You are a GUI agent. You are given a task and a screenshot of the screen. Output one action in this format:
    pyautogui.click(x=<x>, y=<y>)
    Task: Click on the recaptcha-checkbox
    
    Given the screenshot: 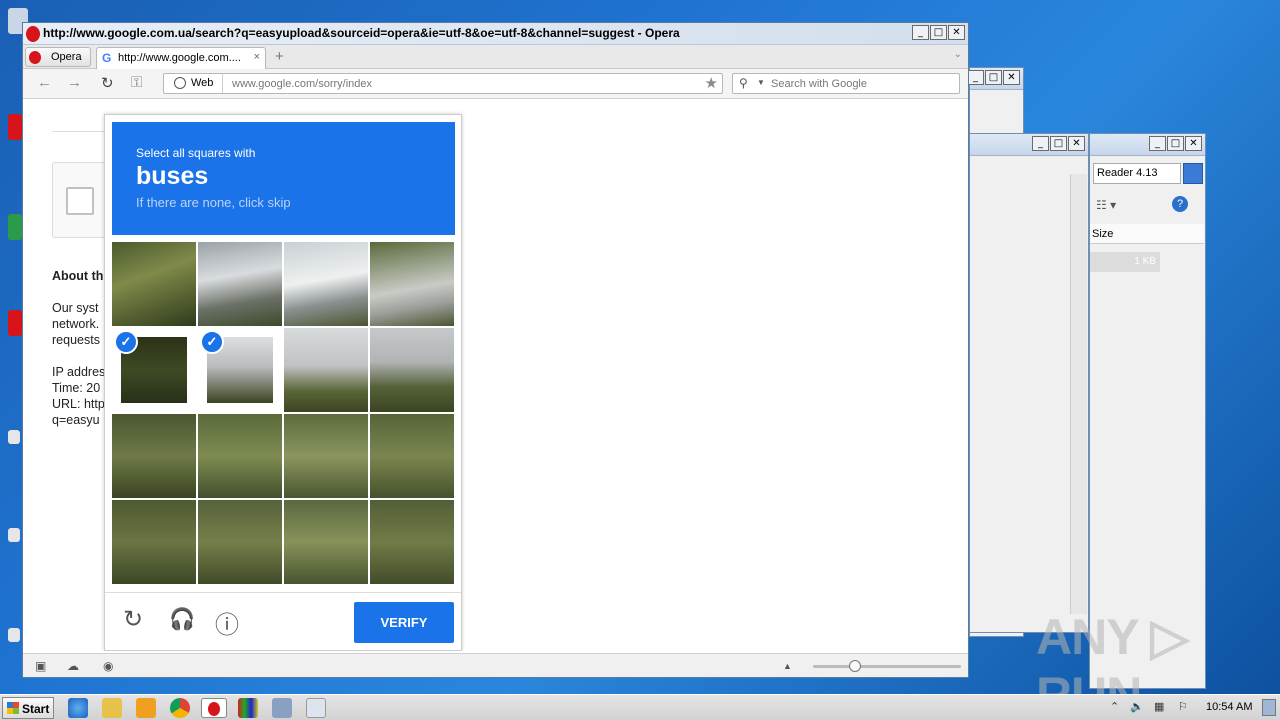 What is the action you would take?
    pyautogui.click(x=80, y=201)
    